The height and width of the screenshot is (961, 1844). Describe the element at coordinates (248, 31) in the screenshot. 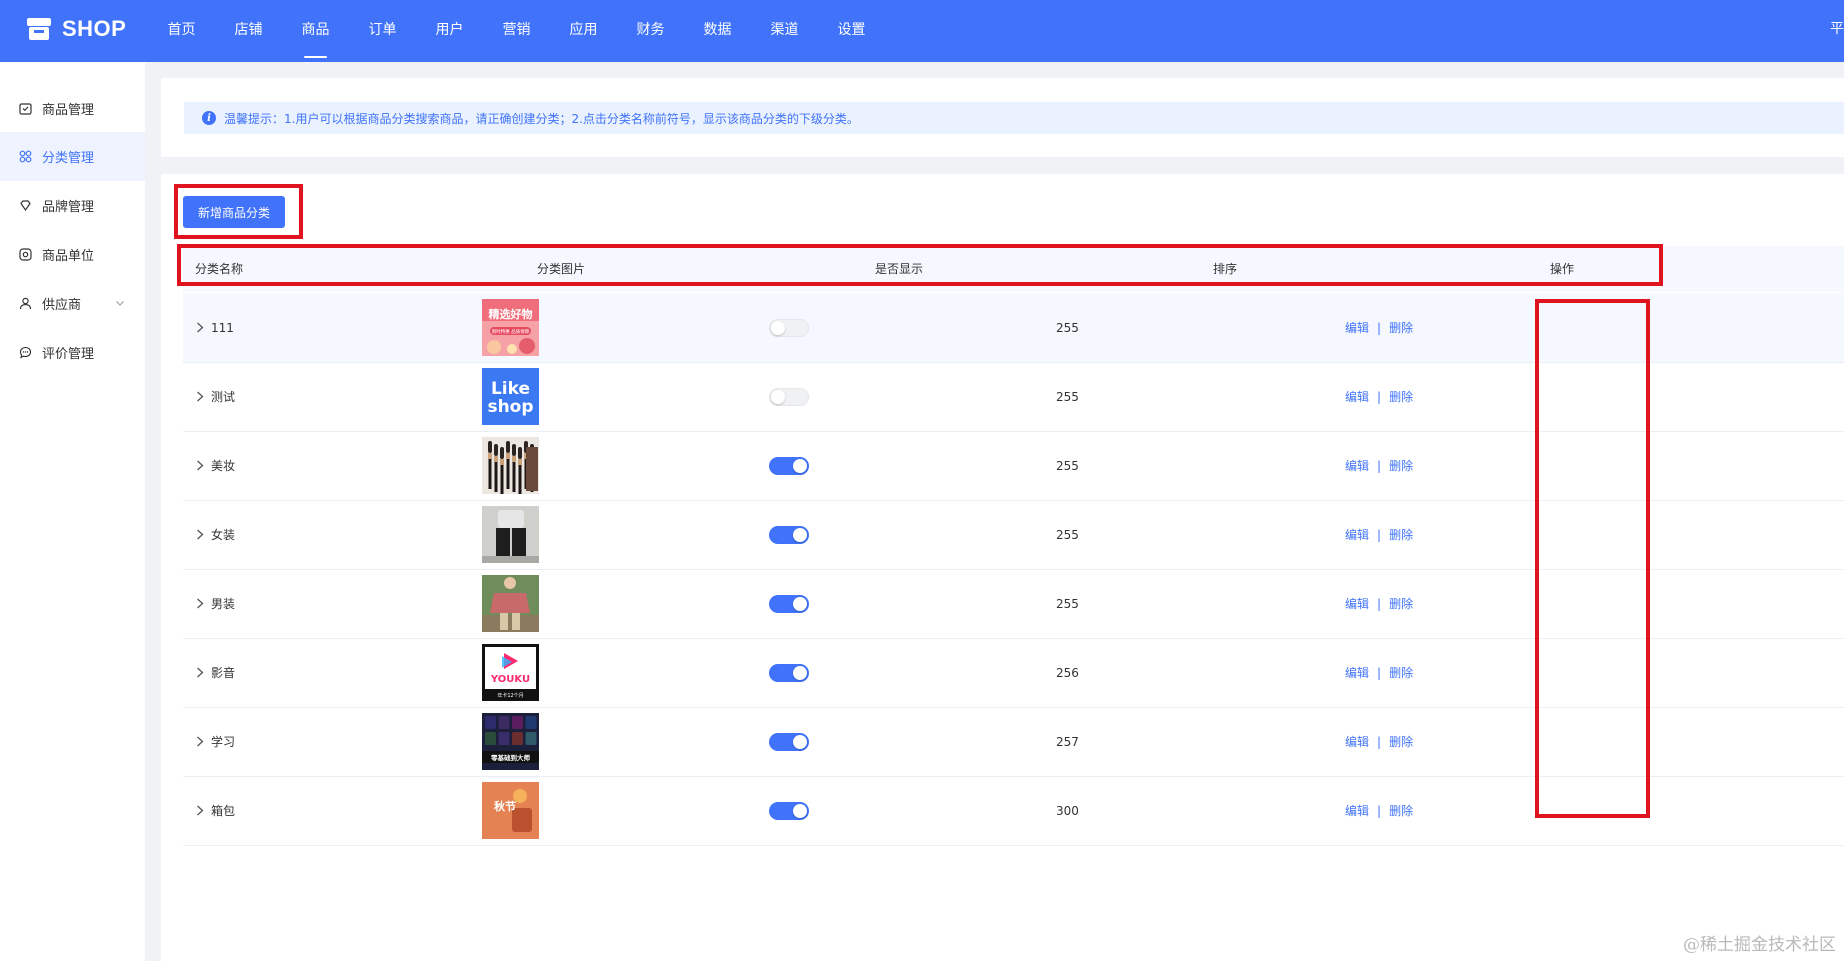

I see `nav-item: 店铺` at that location.